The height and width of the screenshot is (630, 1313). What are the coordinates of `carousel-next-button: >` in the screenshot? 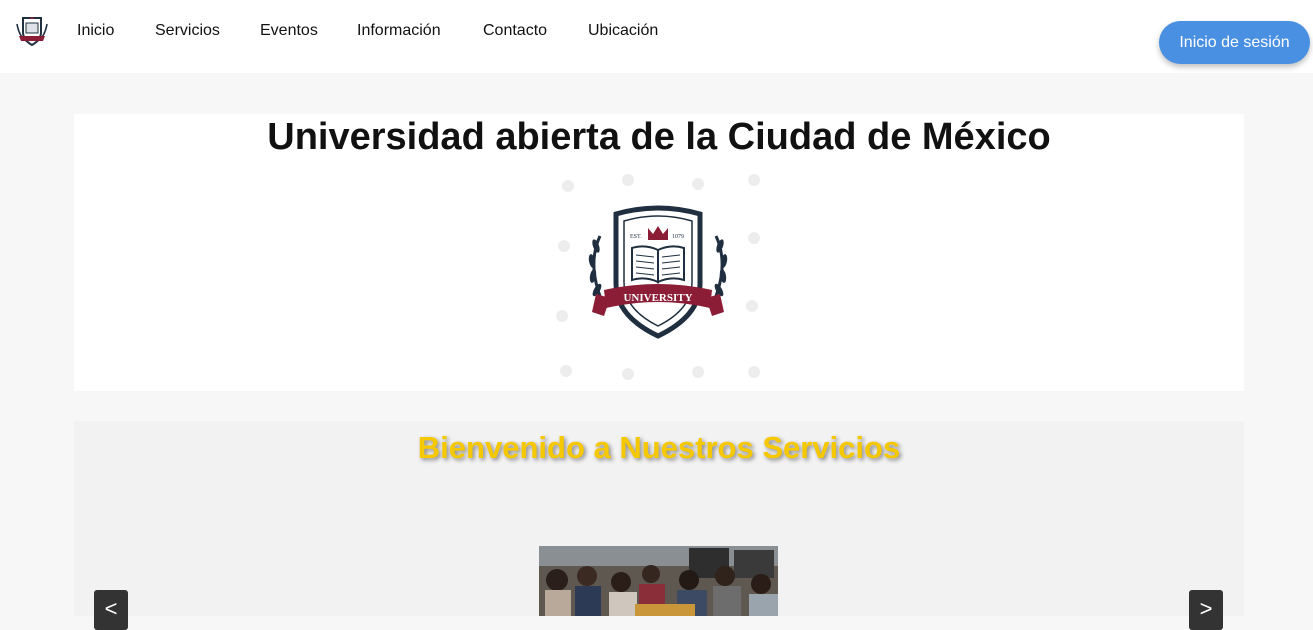 It's located at (1206, 610).